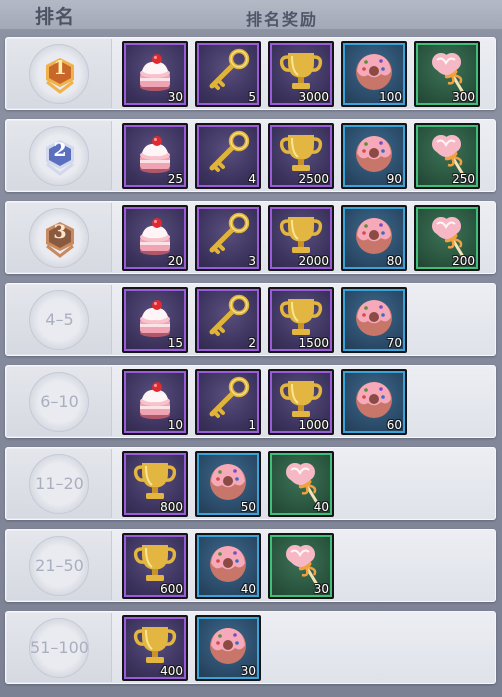 Image resolution: width=502 pixels, height=697 pixels. What do you see at coordinates (394, 261) in the screenshot?
I see `item-count: 80` at bounding box center [394, 261].